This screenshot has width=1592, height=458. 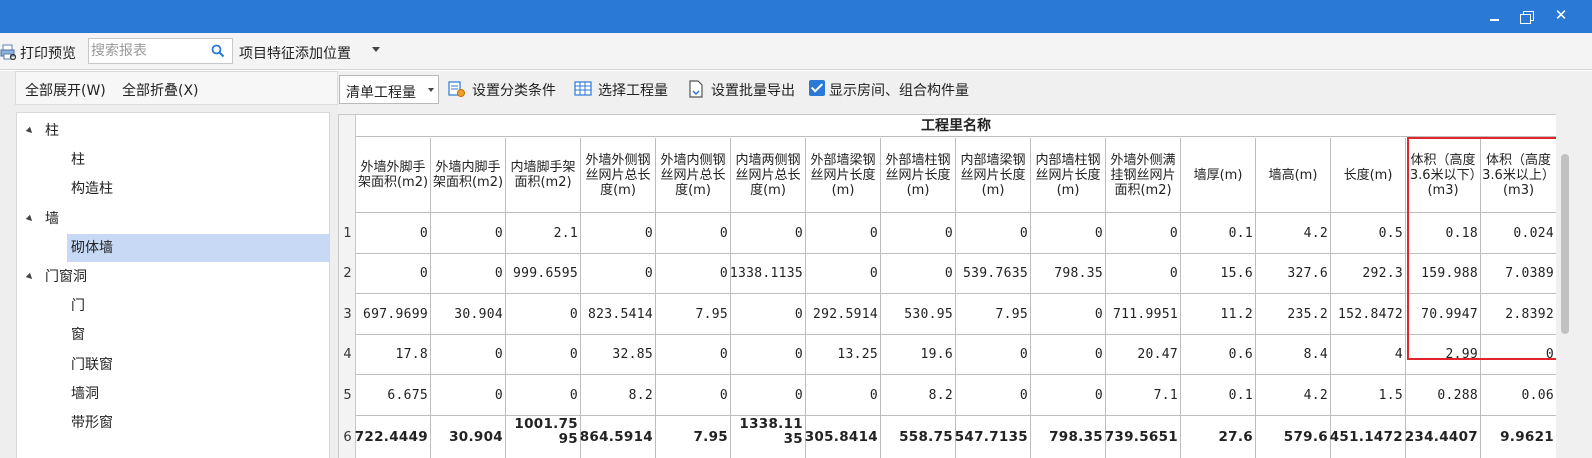 What do you see at coordinates (1143, 355) in the screenshot?
I see `table-cell: 20.47` at bounding box center [1143, 355].